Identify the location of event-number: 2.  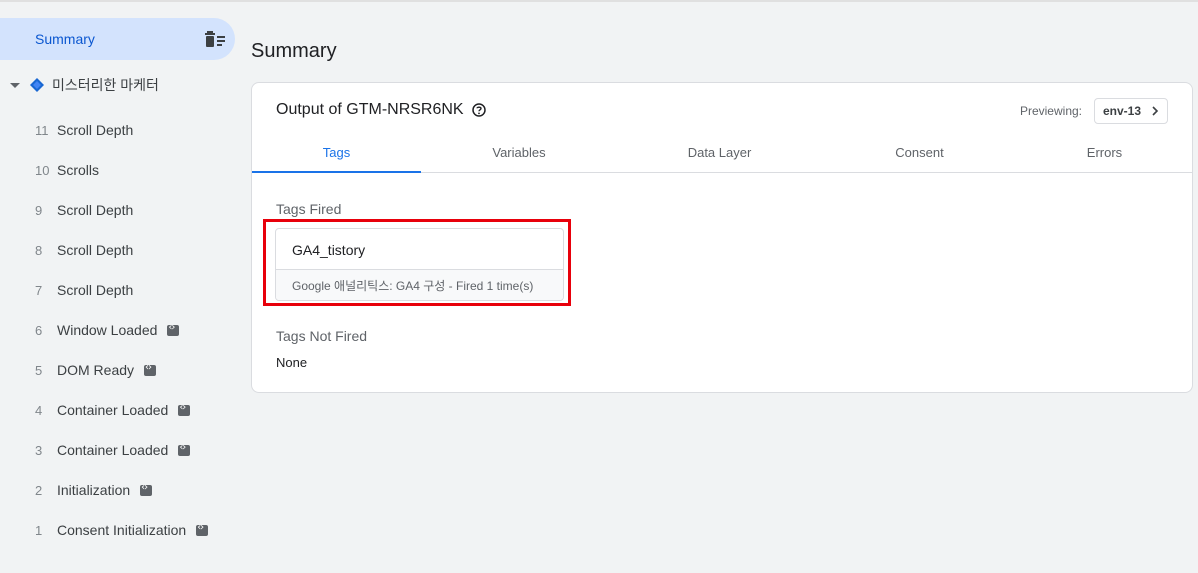
(39, 490).